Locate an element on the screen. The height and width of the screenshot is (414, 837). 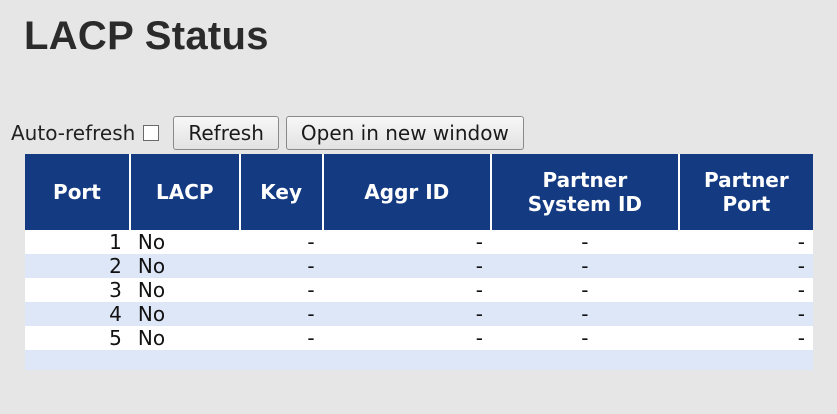
refresh-button: Refresh is located at coordinates (226, 133).